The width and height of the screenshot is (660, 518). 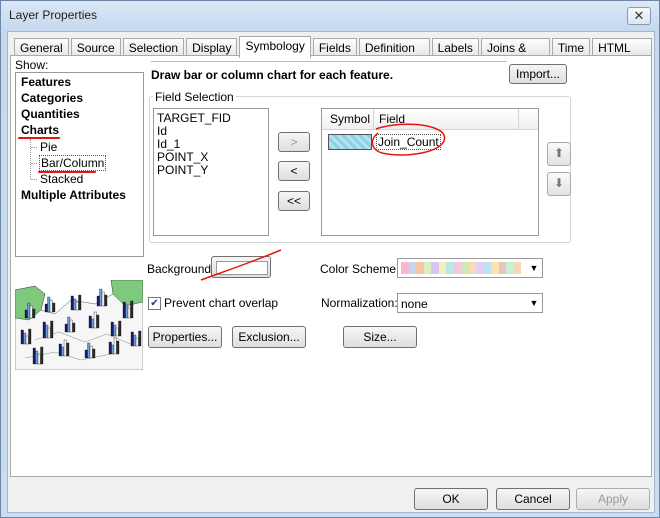 What do you see at coordinates (46, 82) in the screenshot?
I see `show-item-features: Features` at bounding box center [46, 82].